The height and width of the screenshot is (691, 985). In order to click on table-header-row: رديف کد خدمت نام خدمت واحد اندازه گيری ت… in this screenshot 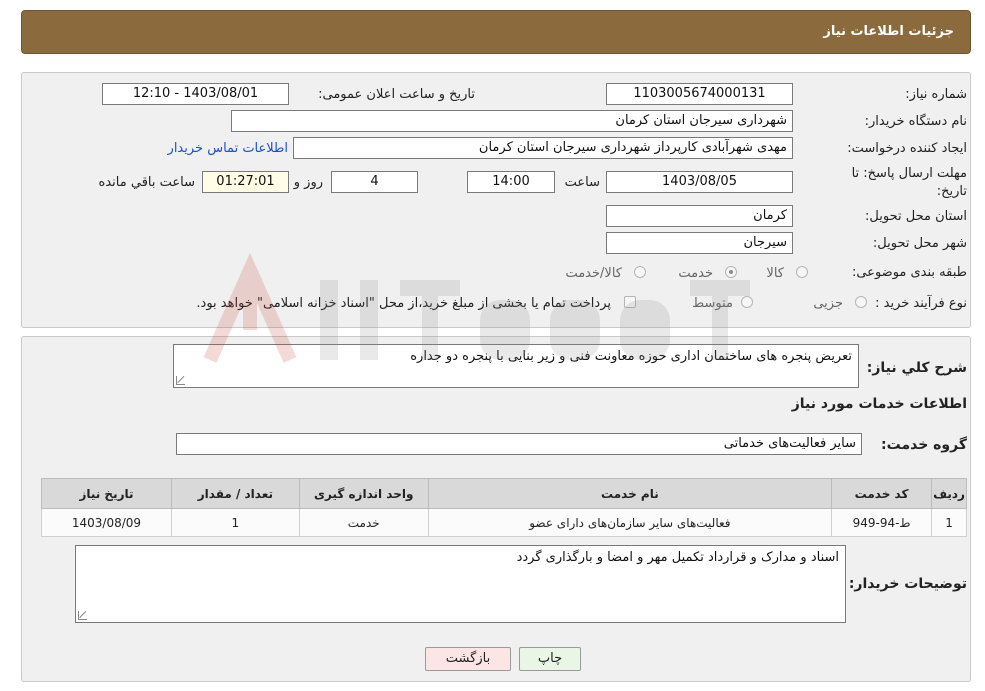, I will do `click(504, 493)`.